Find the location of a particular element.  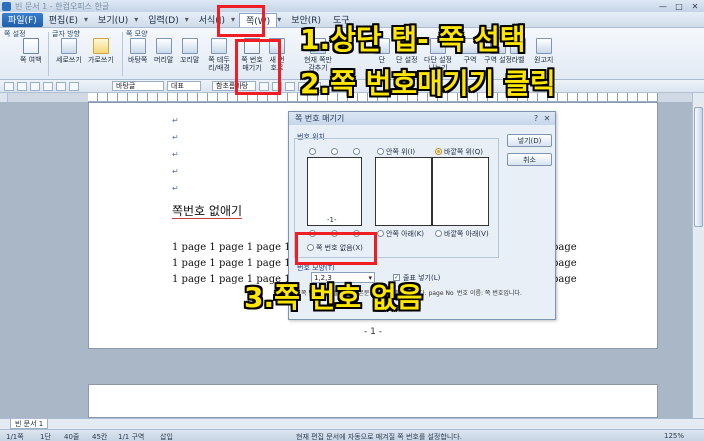

scrollbar-thumb is located at coordinates (698, 167).